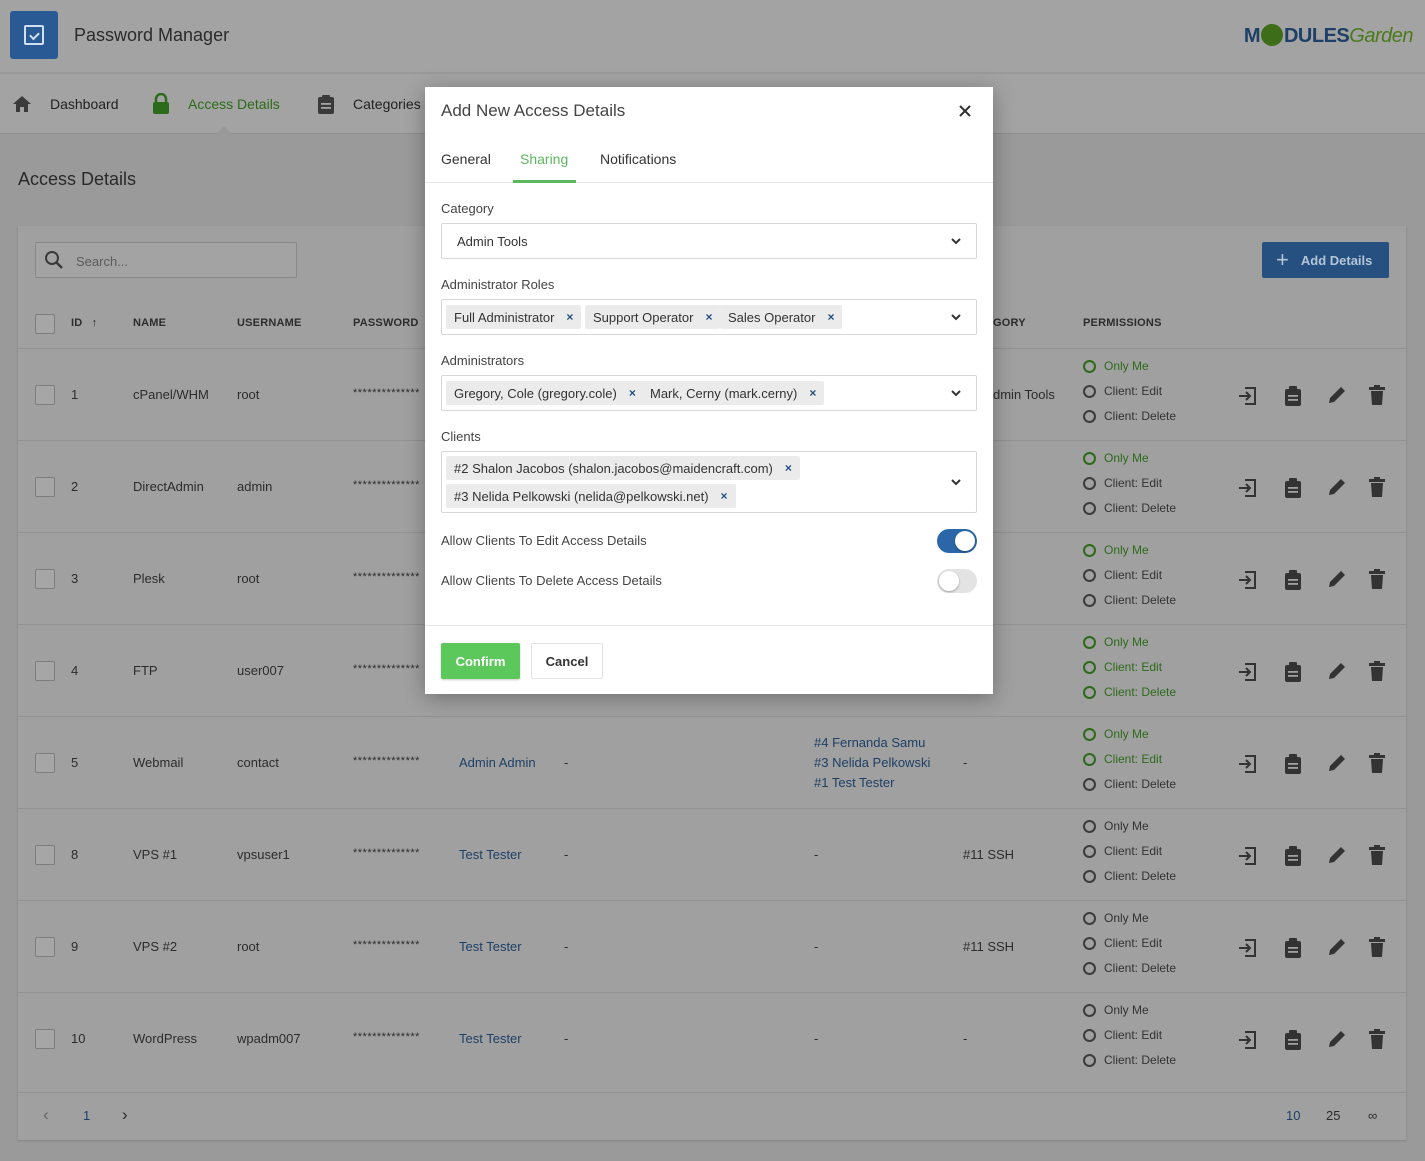  I want to click on allow-edit-toggle, so click(957, 541).